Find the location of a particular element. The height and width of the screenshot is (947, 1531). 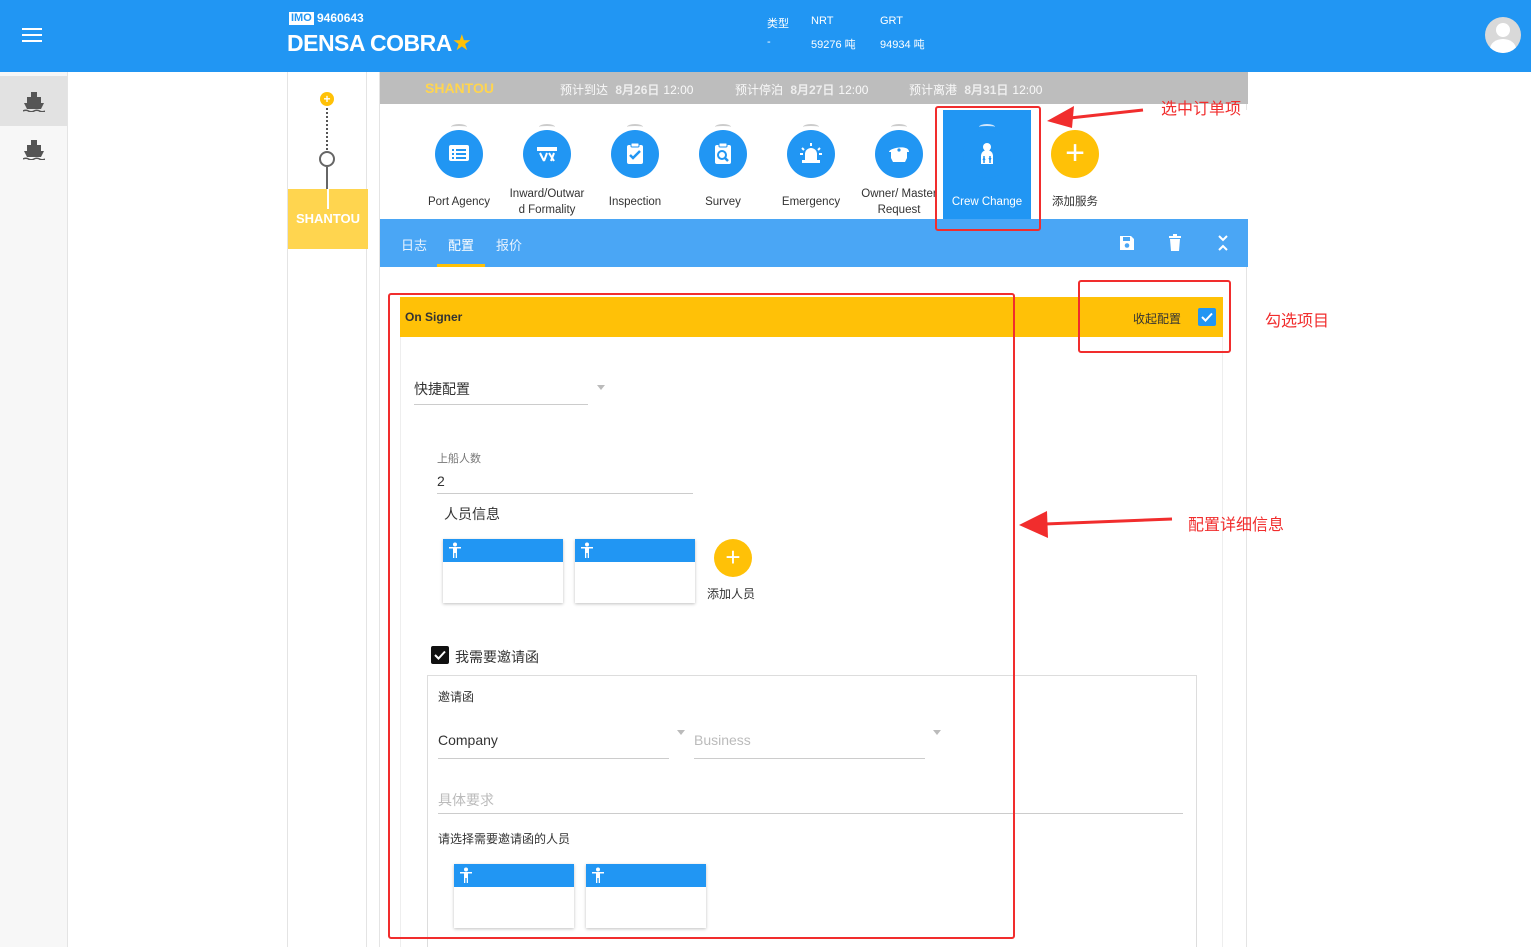

annotation-selected-order: 选中订单项 is located at coordinates (1201, 109).